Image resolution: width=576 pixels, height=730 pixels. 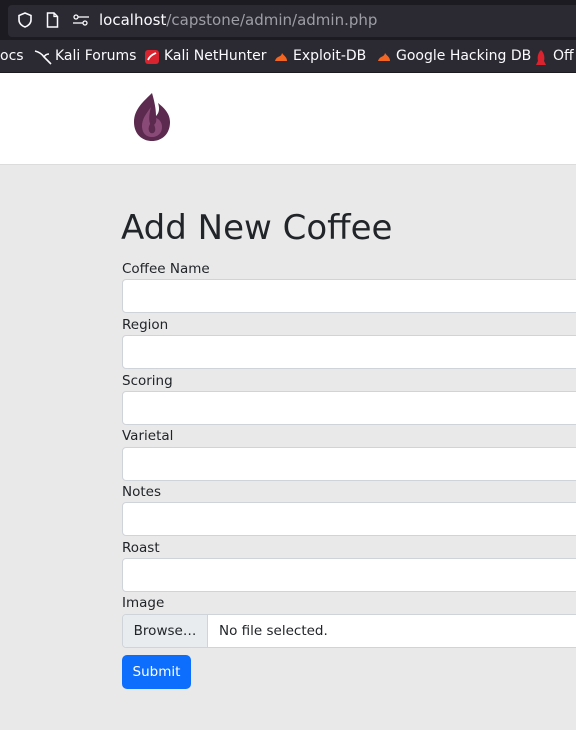 I want to click on page-icon, so click(x=52, y=20).